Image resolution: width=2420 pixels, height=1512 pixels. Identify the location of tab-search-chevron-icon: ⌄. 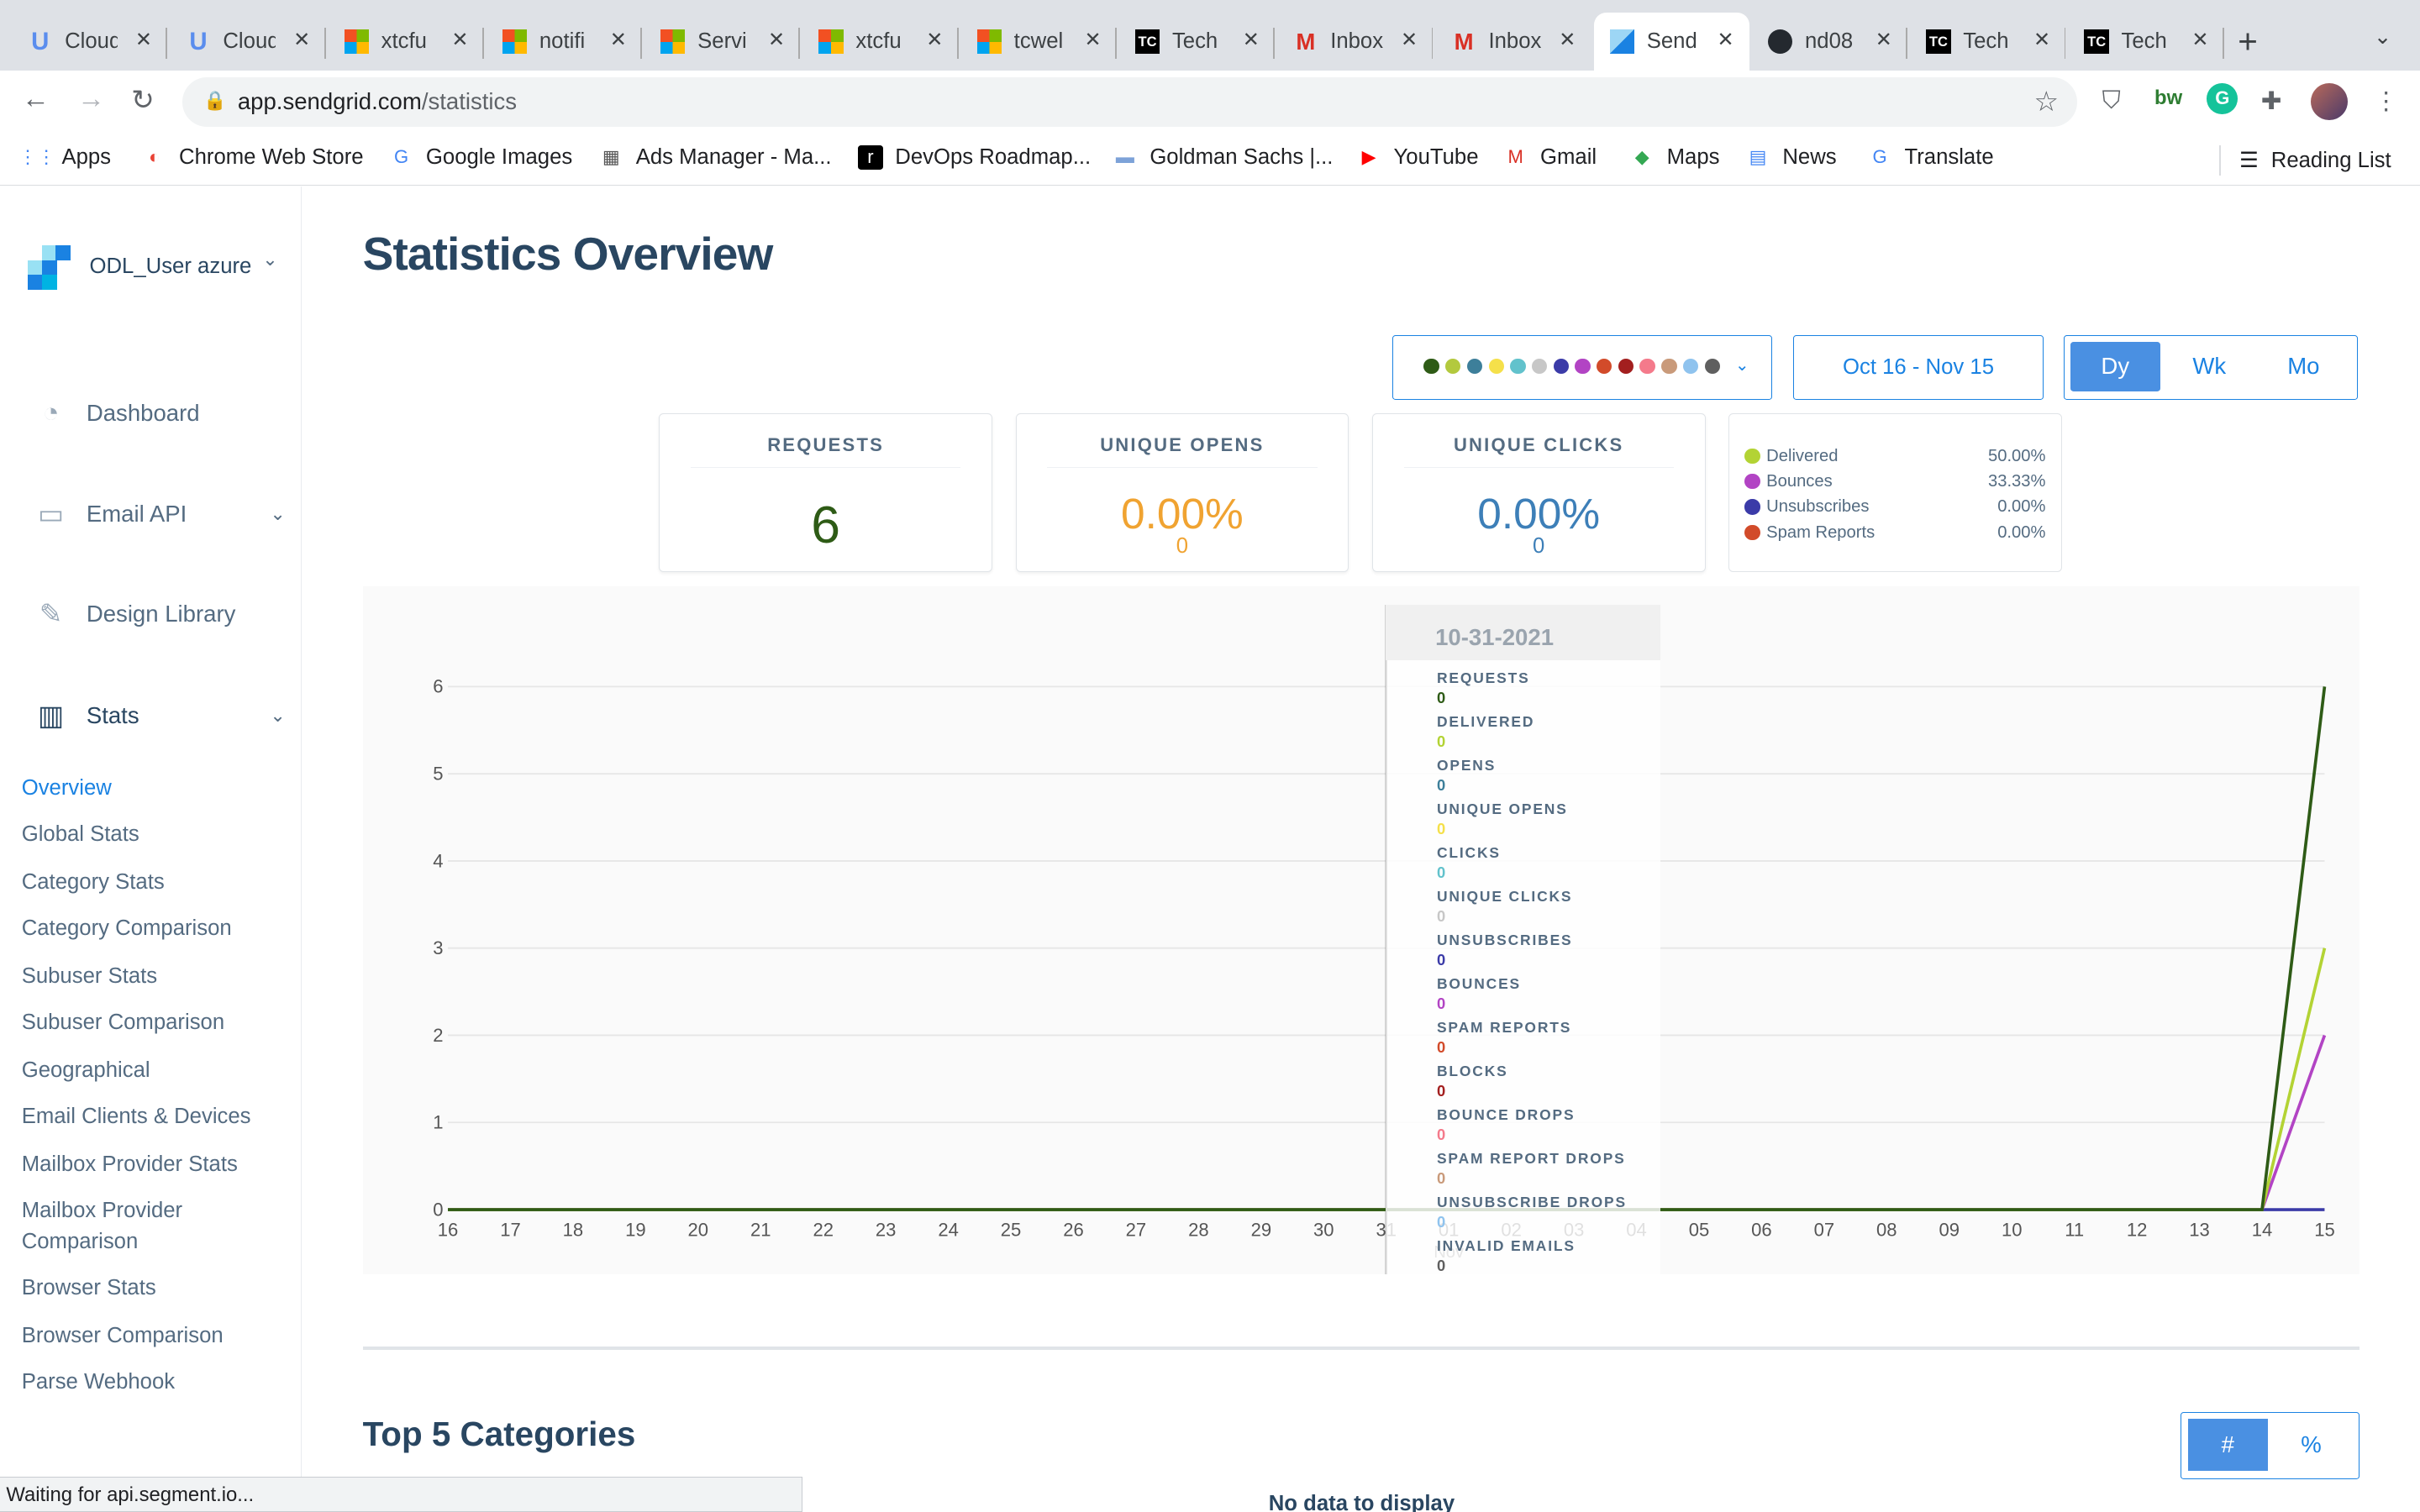
(2383, 37).